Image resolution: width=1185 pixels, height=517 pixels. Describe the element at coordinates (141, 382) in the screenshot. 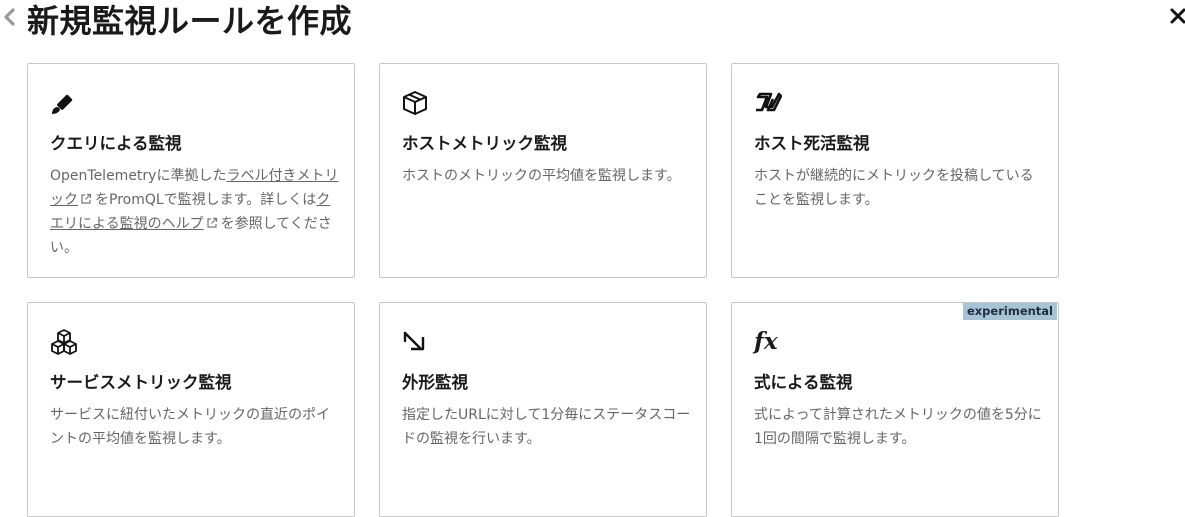

I see `card-title: サービスメトリック監視` at that location.